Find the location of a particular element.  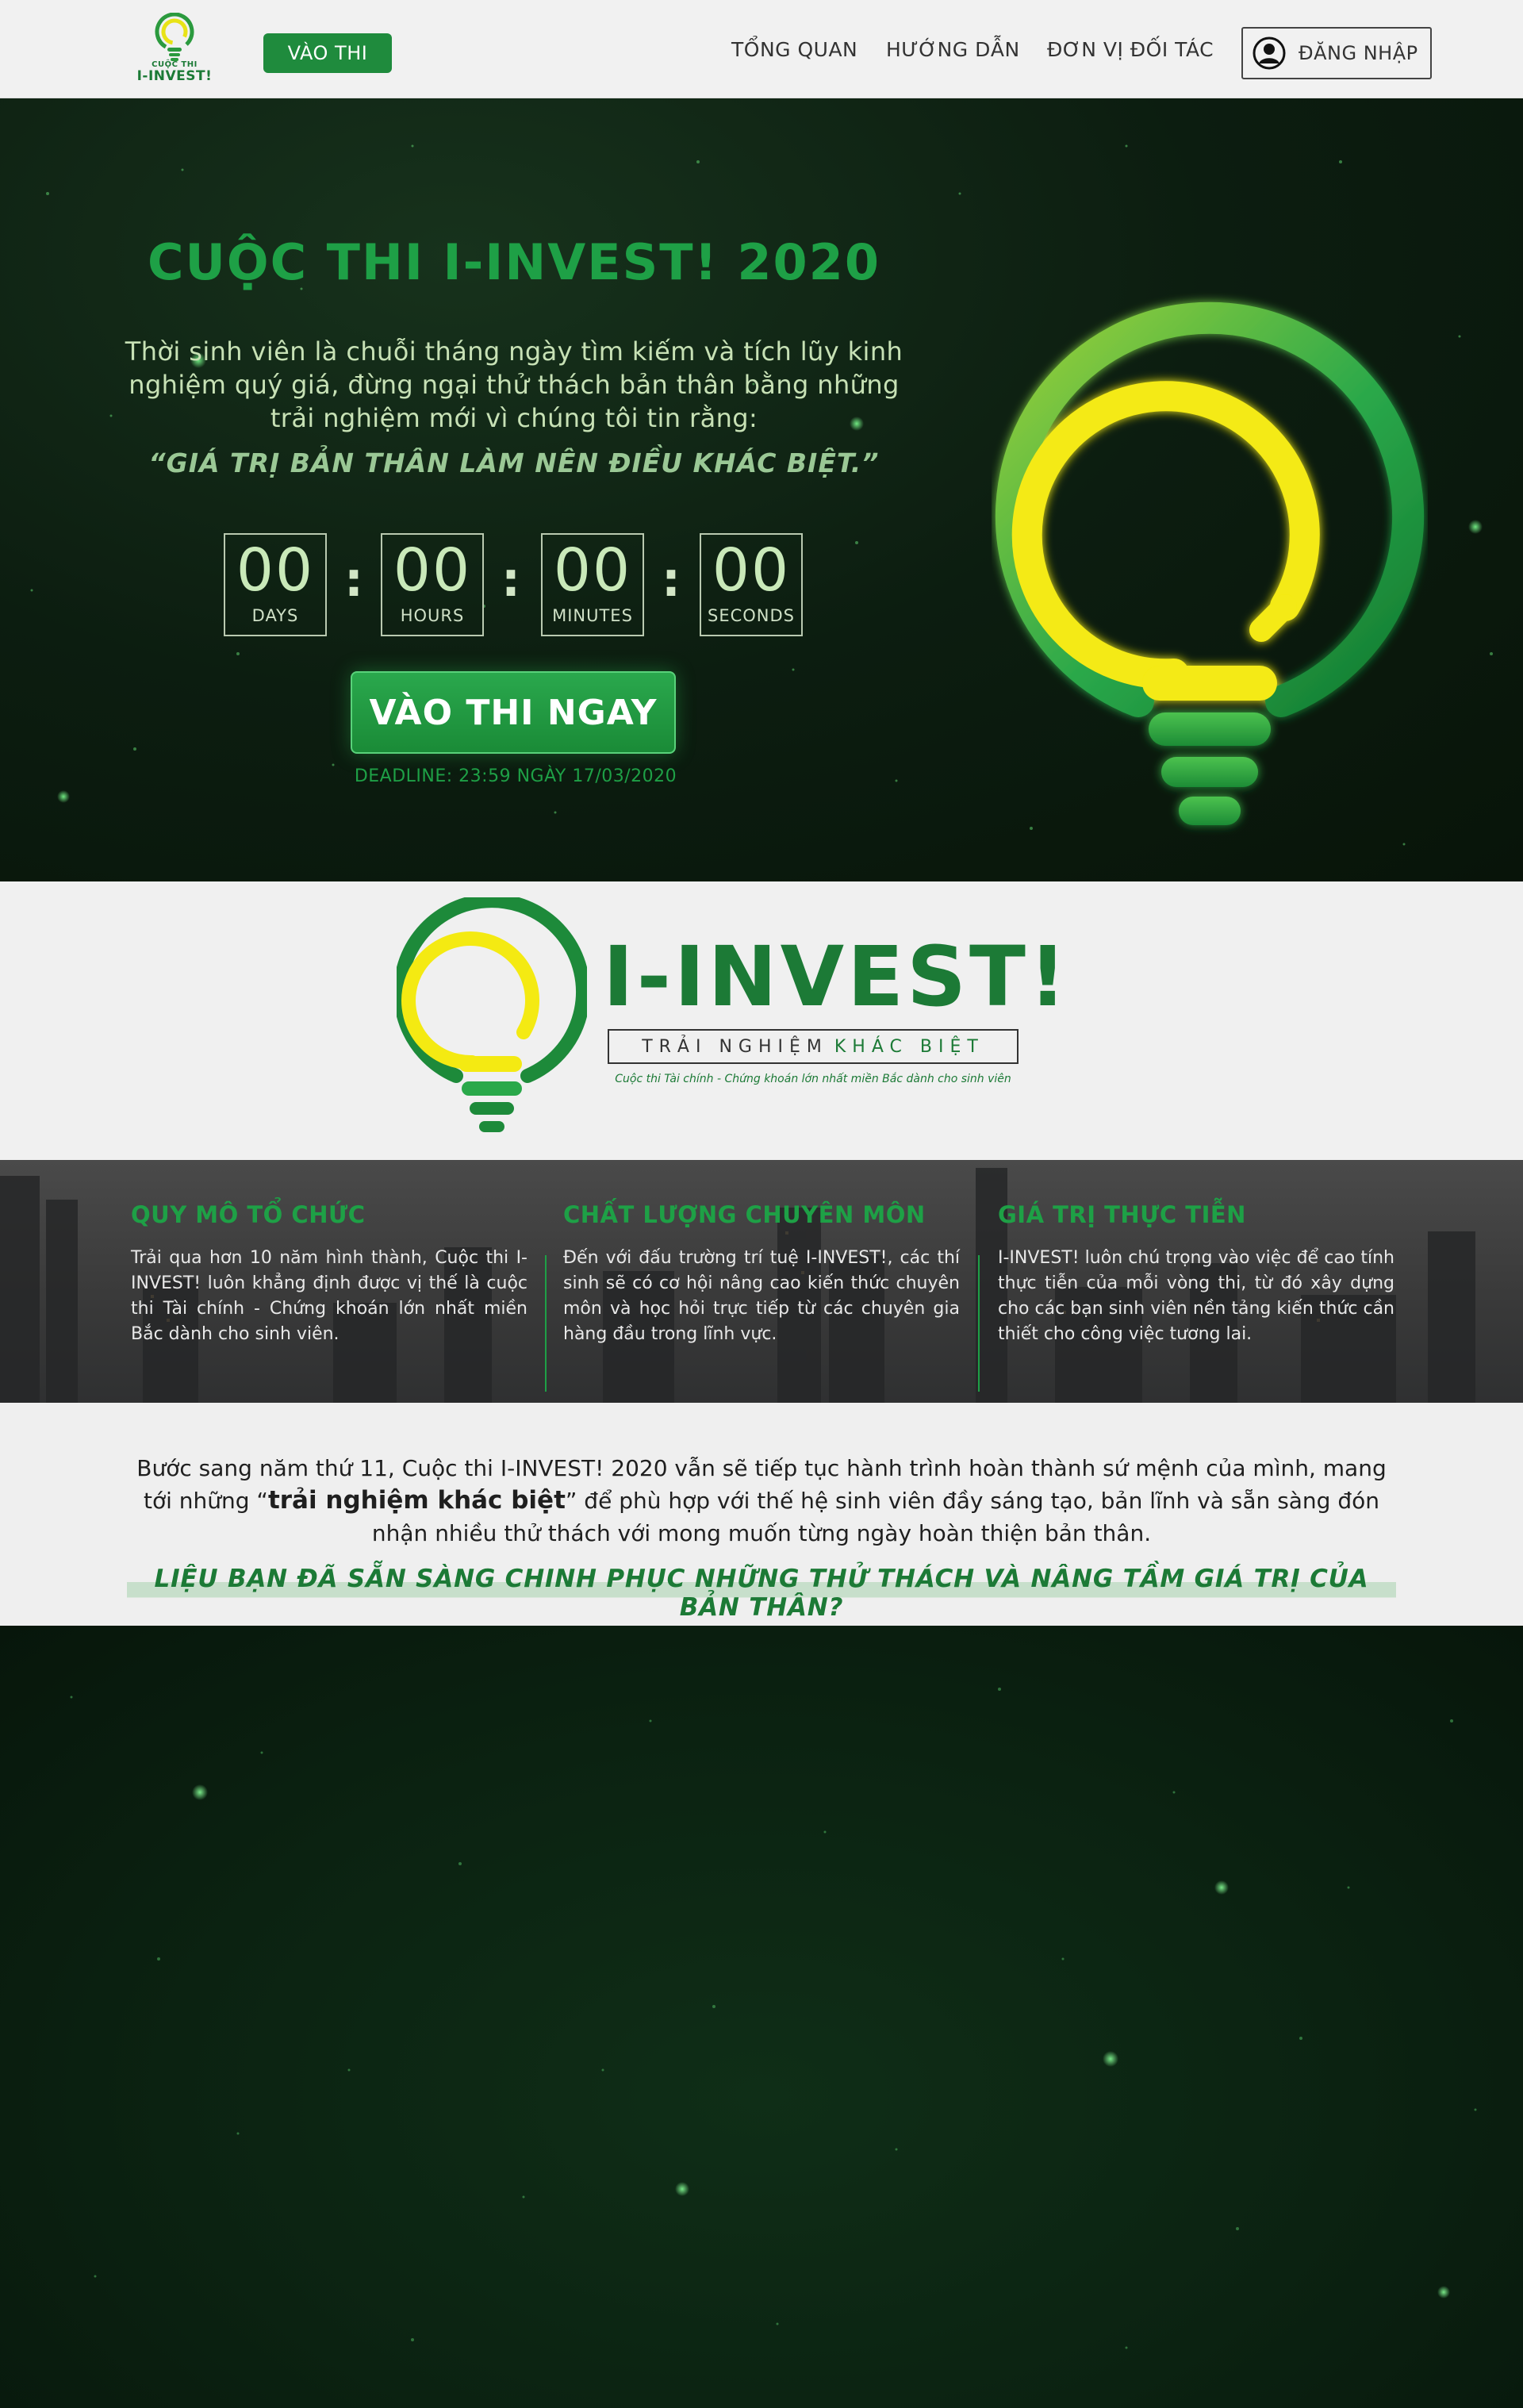

countdown-minutes-label: MINUTES is located at coordinates (592, 616).